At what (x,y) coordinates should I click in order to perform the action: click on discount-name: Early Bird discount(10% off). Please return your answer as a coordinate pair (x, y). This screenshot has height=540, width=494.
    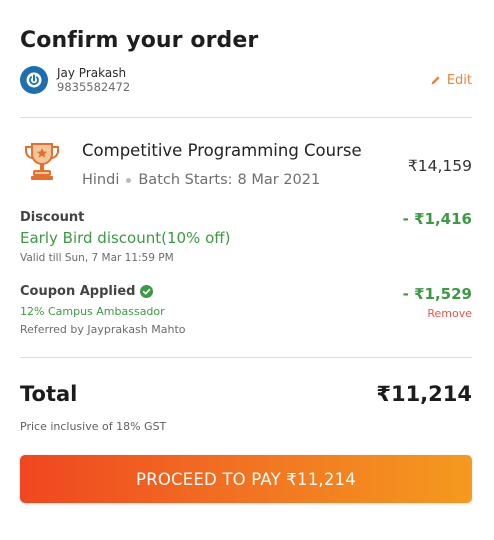
    Looking at the image, I should click on (125, 238).